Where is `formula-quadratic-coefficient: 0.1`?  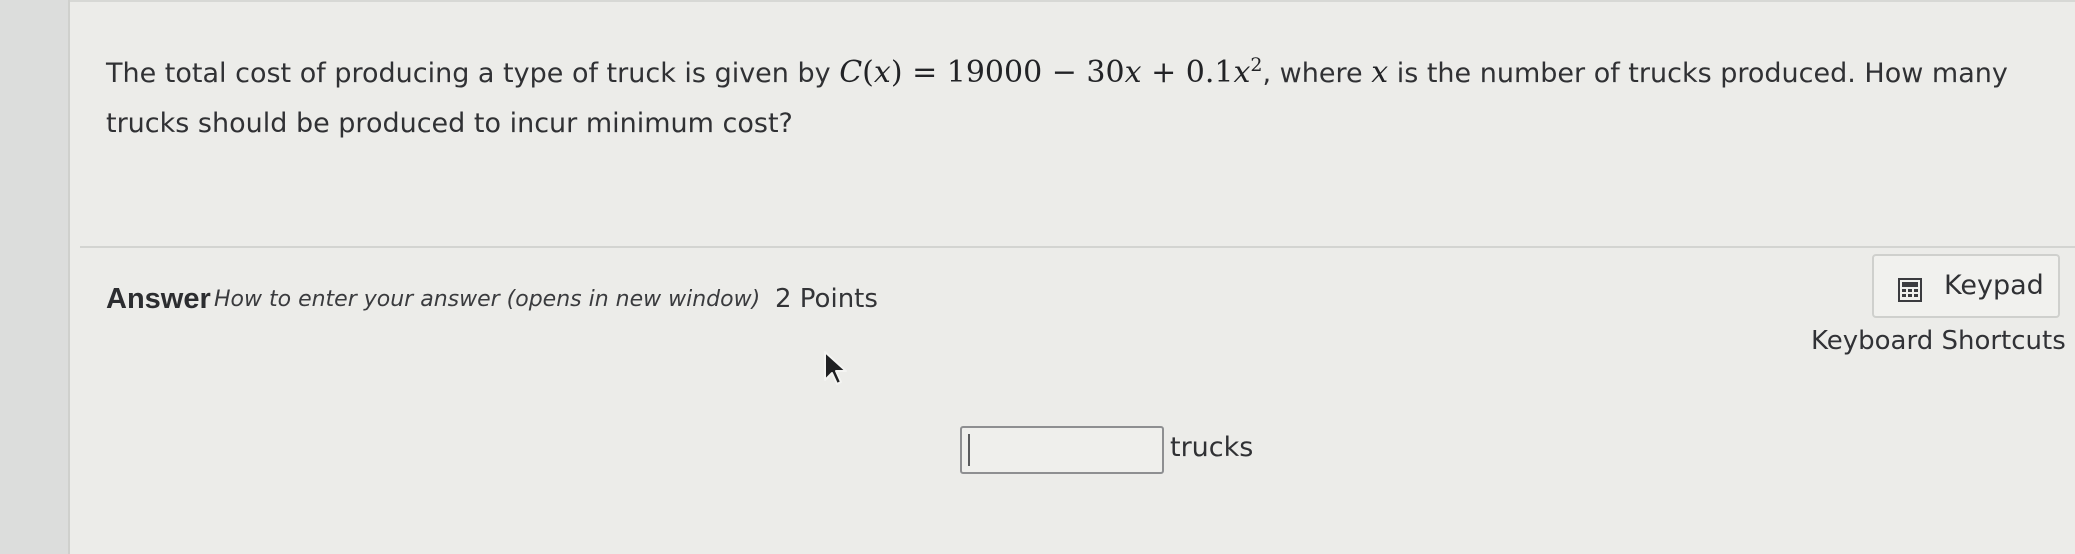 formula-quadratic-coefficient: 0.1 is located at coordinates (1209, 72).